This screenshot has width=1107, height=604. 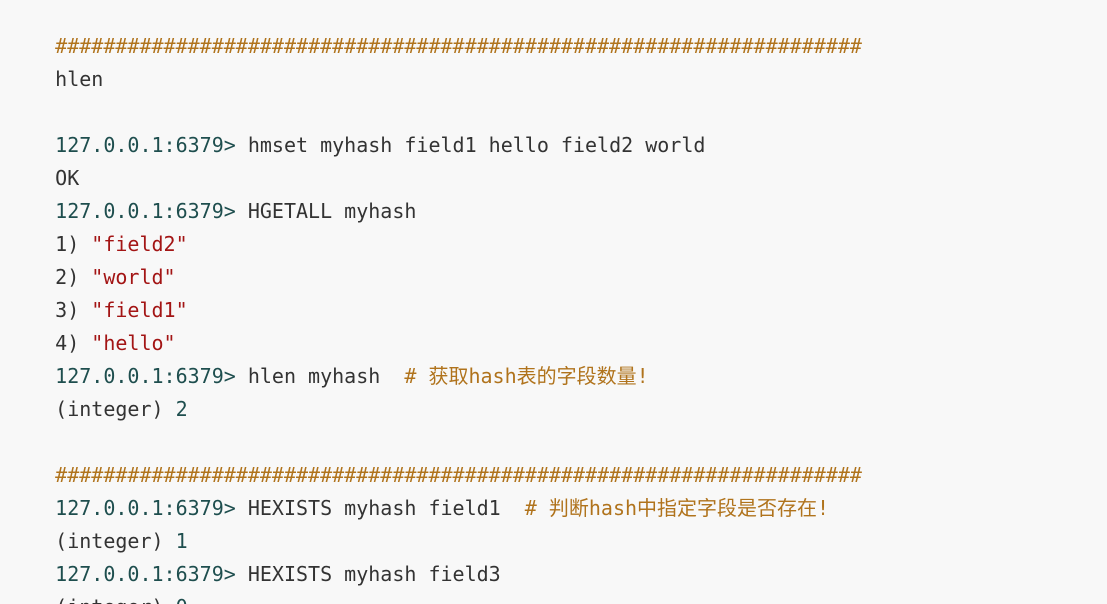 What do you see at coordinates (526, 376) in the screenshot?
I see `code-comment: # 获取hash表的字段数量!` at bounding box center [526, 376].